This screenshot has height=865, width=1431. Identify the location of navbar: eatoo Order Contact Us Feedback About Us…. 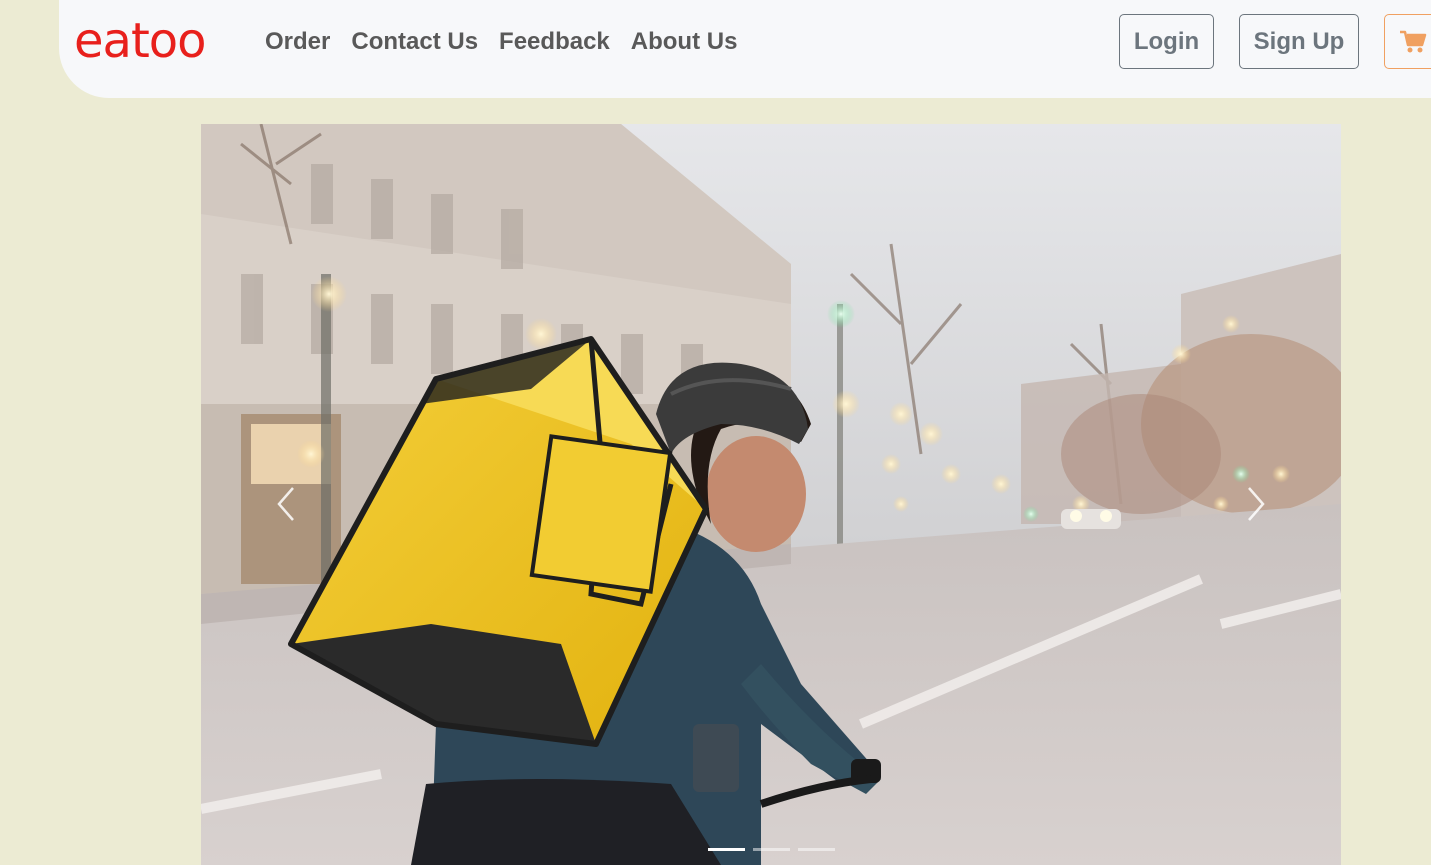
(745, 49).